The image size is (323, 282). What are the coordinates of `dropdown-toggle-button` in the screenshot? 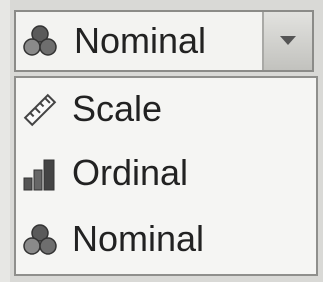 It's located at (287, 41).